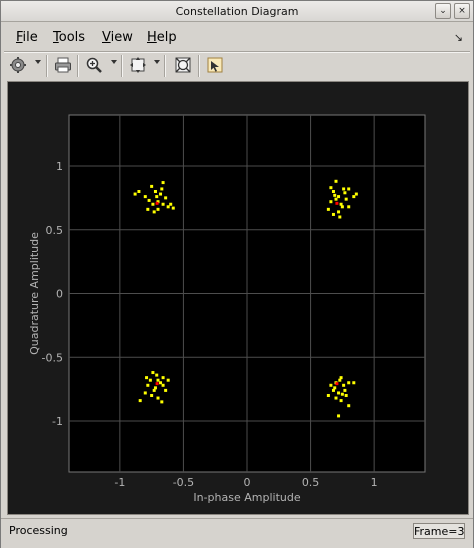 The image size is (474, 548). Describe the element at coordinates (183, 482) in the screenshot. I see `x-tick-label: -0.5` at that location.